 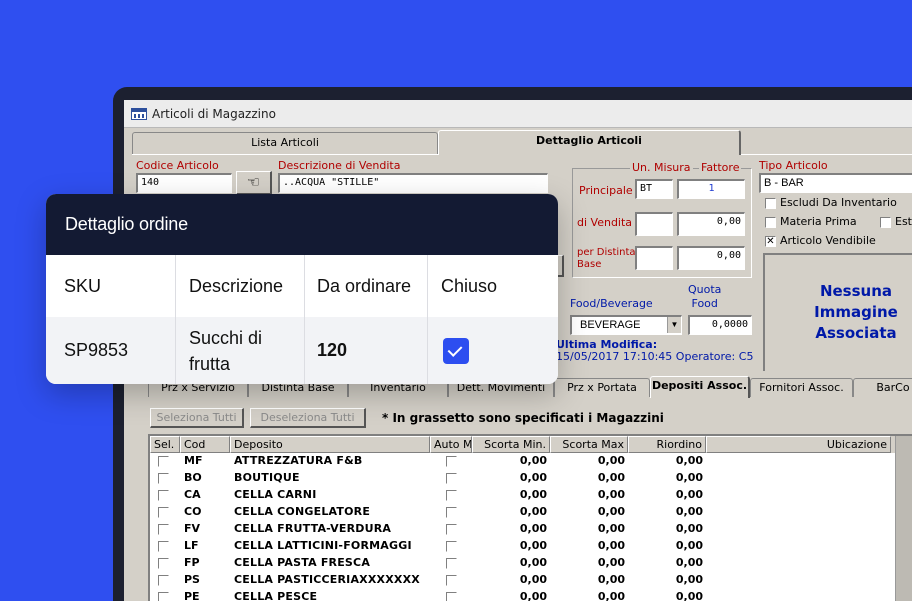 I want to click on materia-label: Materia Prima, so click(x=818, y=221).